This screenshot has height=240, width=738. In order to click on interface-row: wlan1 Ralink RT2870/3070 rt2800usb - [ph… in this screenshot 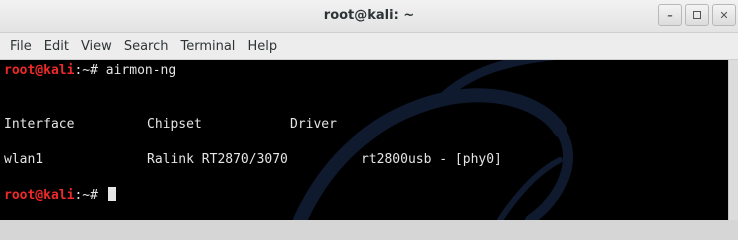, I will do `click(364, 160)`.